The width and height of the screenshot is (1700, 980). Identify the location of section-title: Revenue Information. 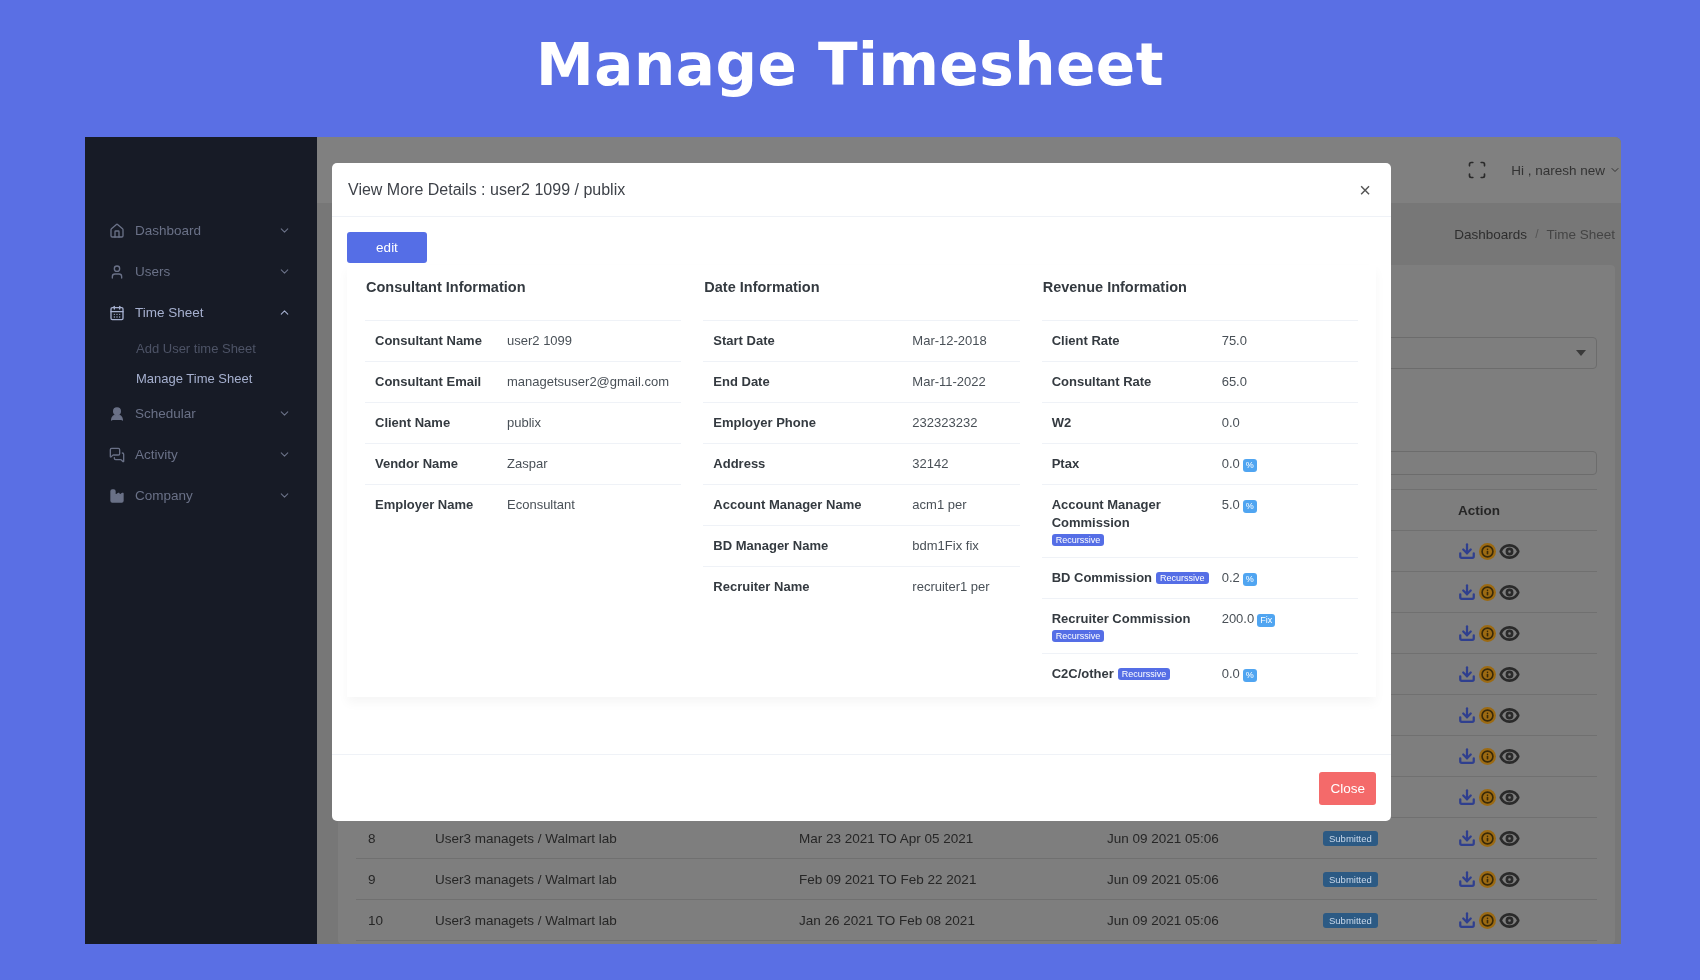
(1114, 287).